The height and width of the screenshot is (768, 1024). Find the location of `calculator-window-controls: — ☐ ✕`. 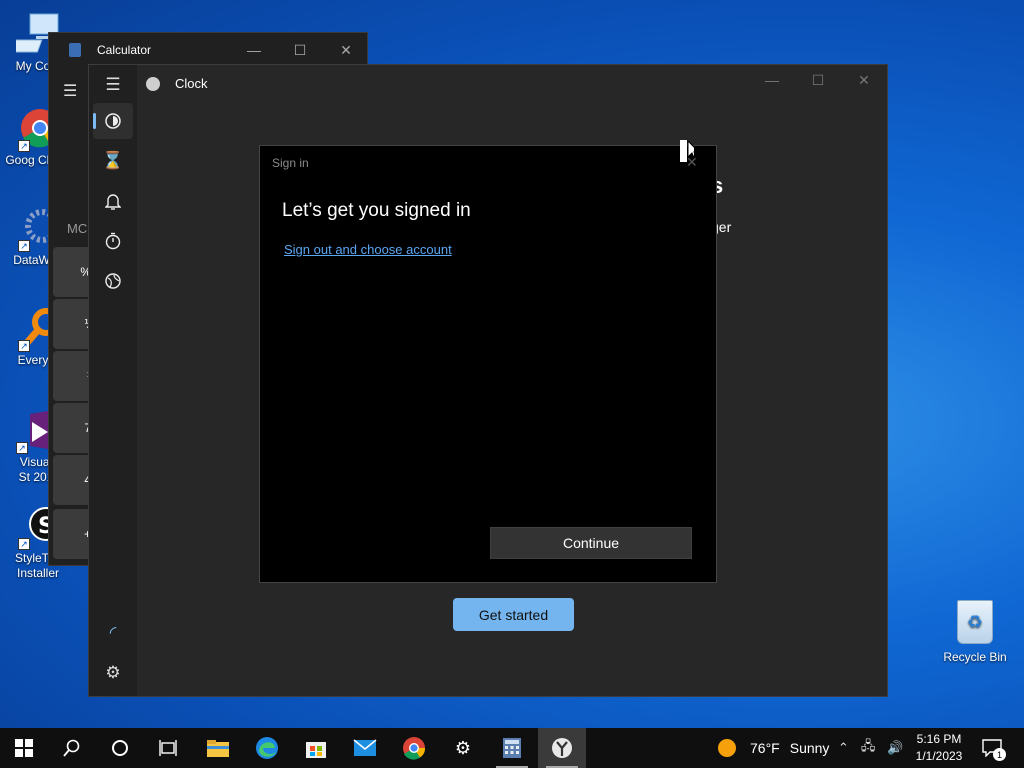

calculator-window-controls: — ☐ ✕ is located at coordinates (300, 50).